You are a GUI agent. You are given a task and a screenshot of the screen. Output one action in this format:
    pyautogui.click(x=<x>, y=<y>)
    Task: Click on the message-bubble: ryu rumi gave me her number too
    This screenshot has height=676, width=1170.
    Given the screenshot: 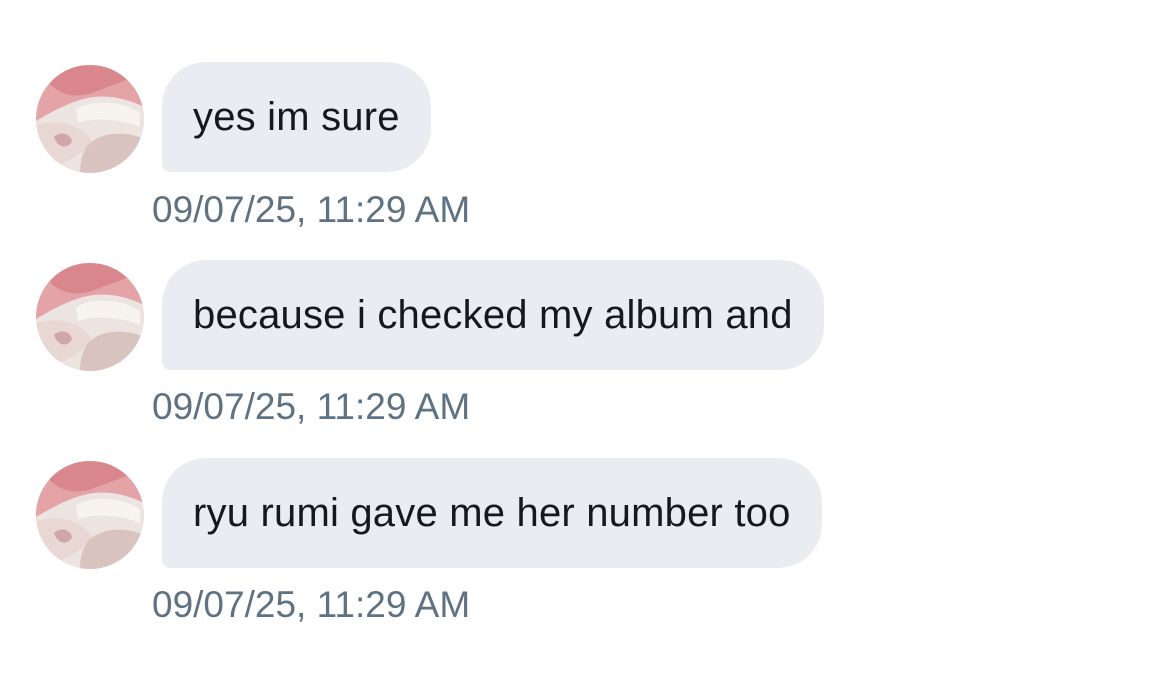 What is the action you would take?
    pyautogui.click(x=492, y=513)
    